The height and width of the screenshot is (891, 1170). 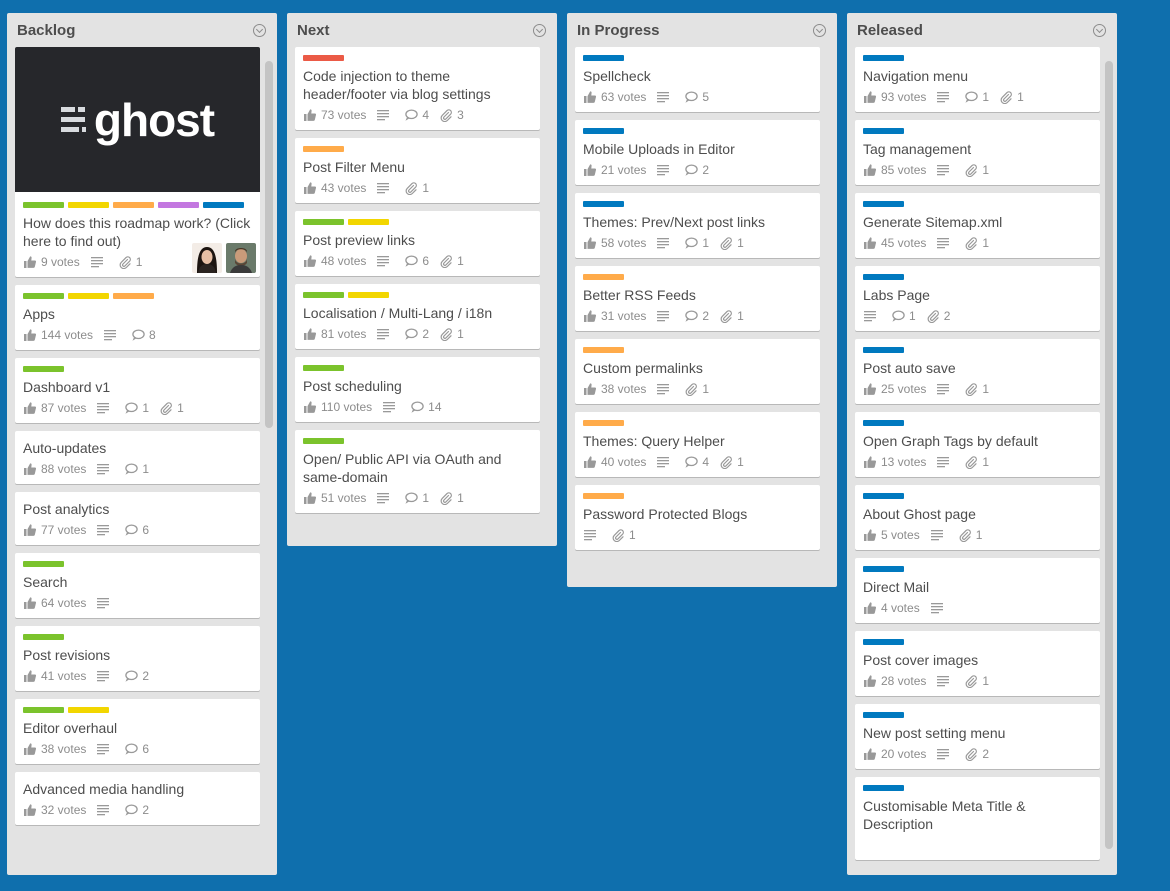 What do you see at coordinates (46, 30) in the screenshot?
I see `list-title: Backlog` at bounding box center [46, 30].